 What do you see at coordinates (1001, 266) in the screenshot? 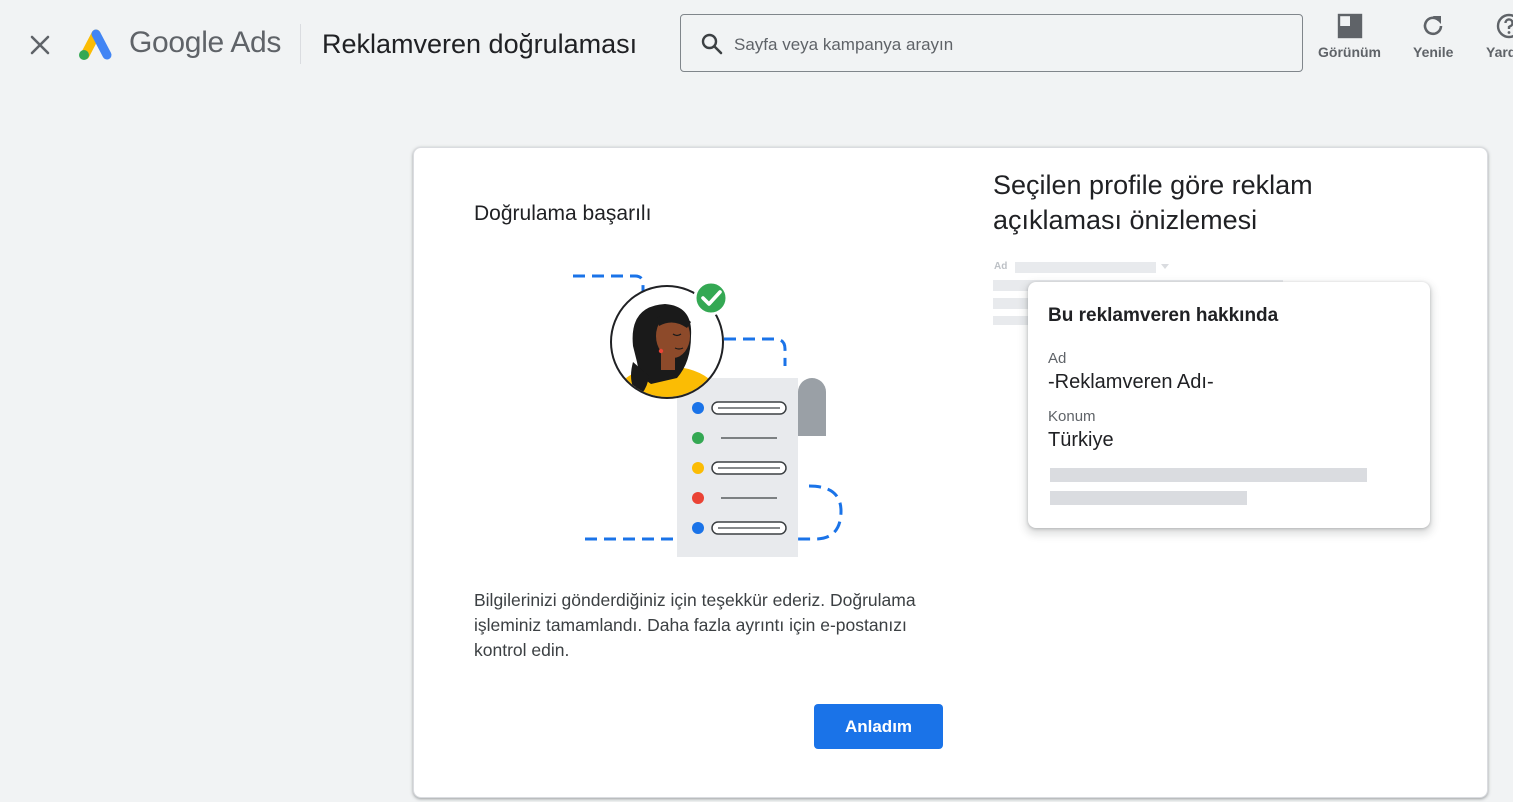
I see `ad-badge: Ad` at bounding box center [1001, 266].